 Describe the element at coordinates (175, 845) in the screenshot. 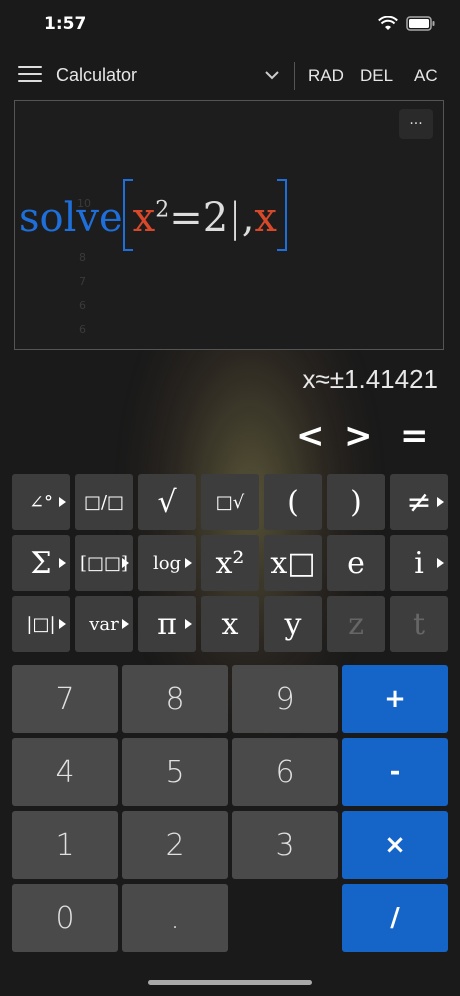

I see `digit-2-key: 2` at that location.